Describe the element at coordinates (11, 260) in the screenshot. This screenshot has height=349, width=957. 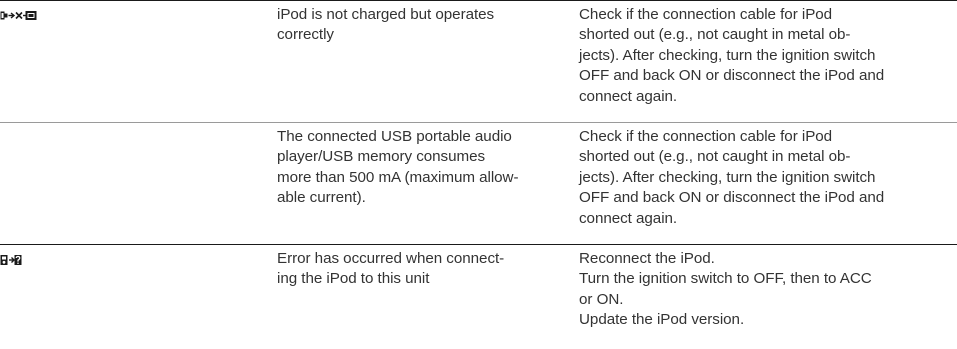
I see `ipod-connection-error-icon` at that location.